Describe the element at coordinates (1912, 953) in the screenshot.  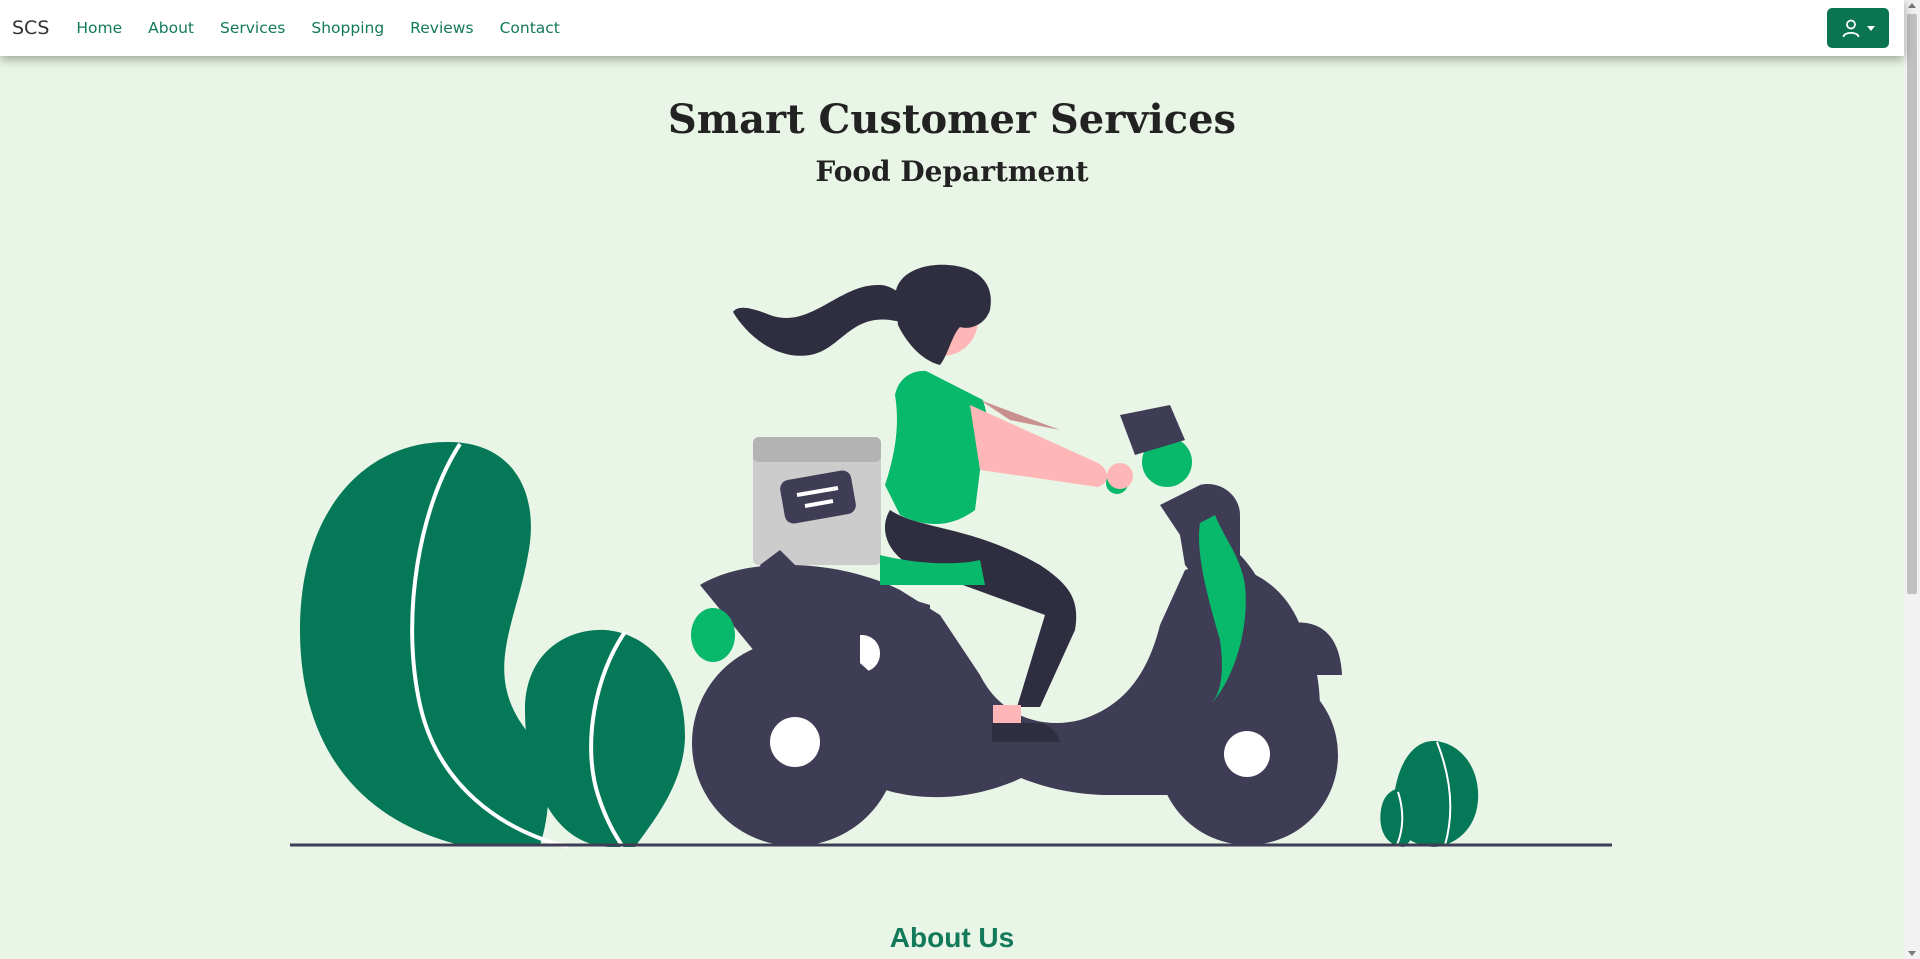
I see `scroll-down-arrow-icon` at that location.